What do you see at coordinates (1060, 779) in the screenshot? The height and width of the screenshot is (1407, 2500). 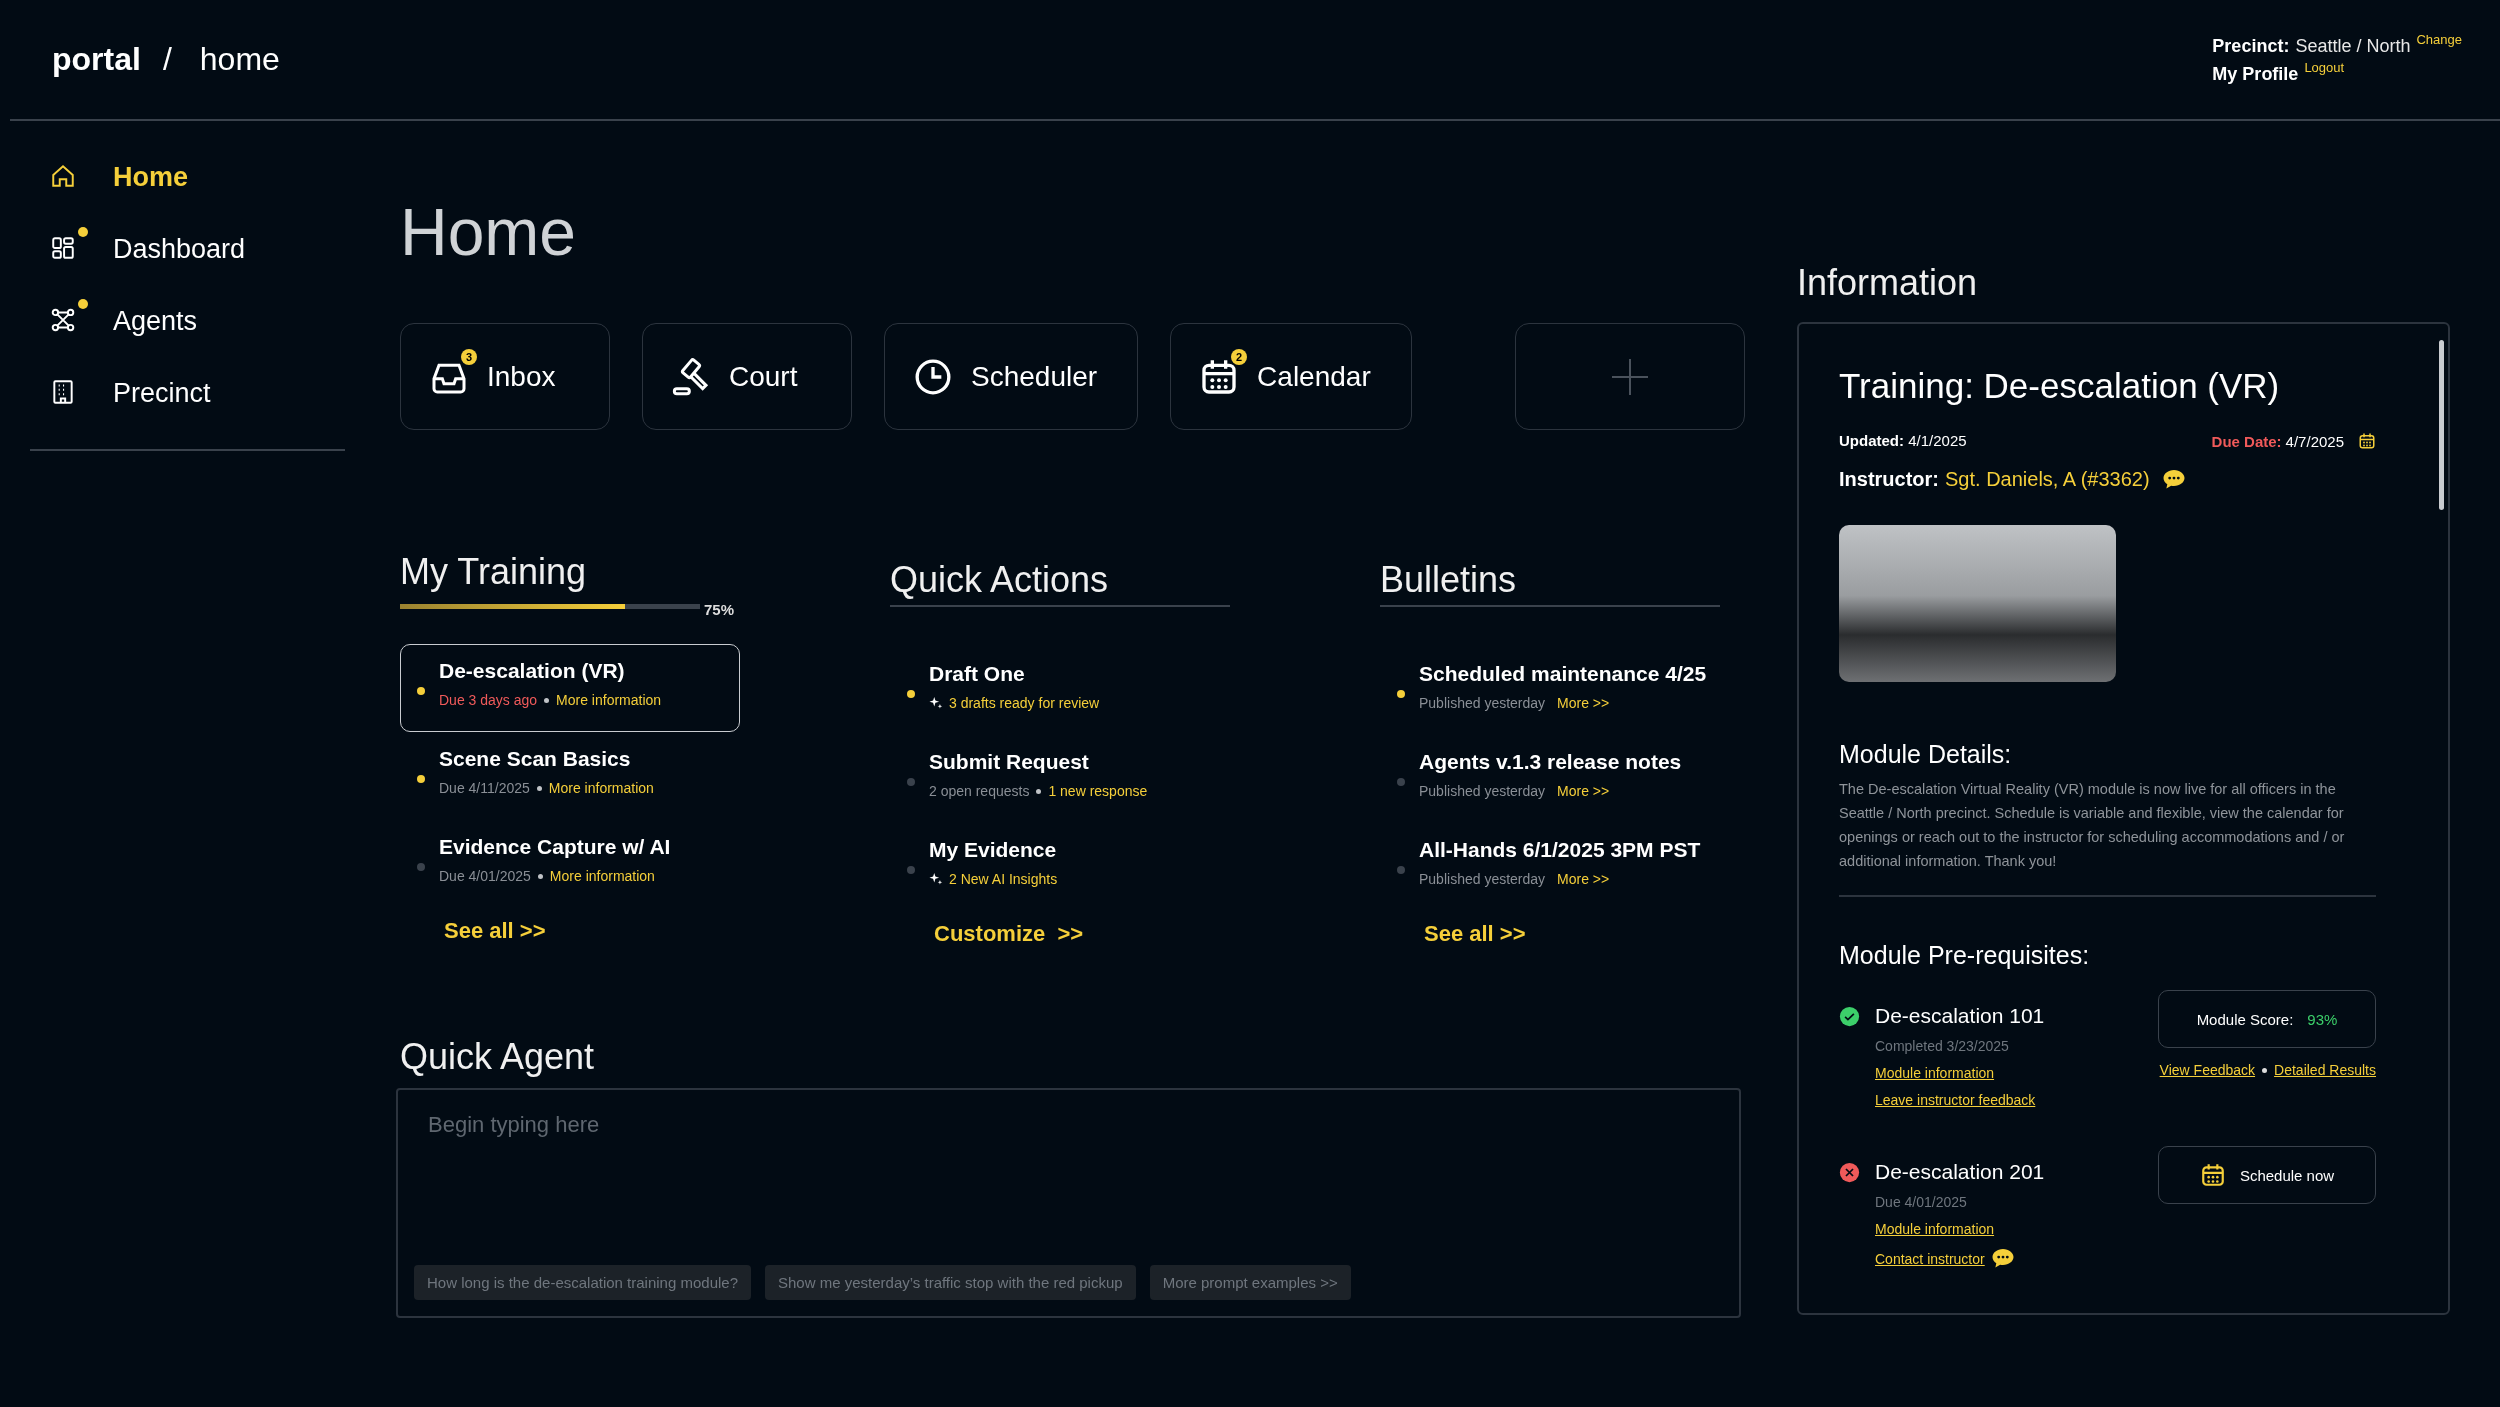 I see `quick-action-item: Submit Request 2 open requests 1 new response` at bounding box center [1060, 779].